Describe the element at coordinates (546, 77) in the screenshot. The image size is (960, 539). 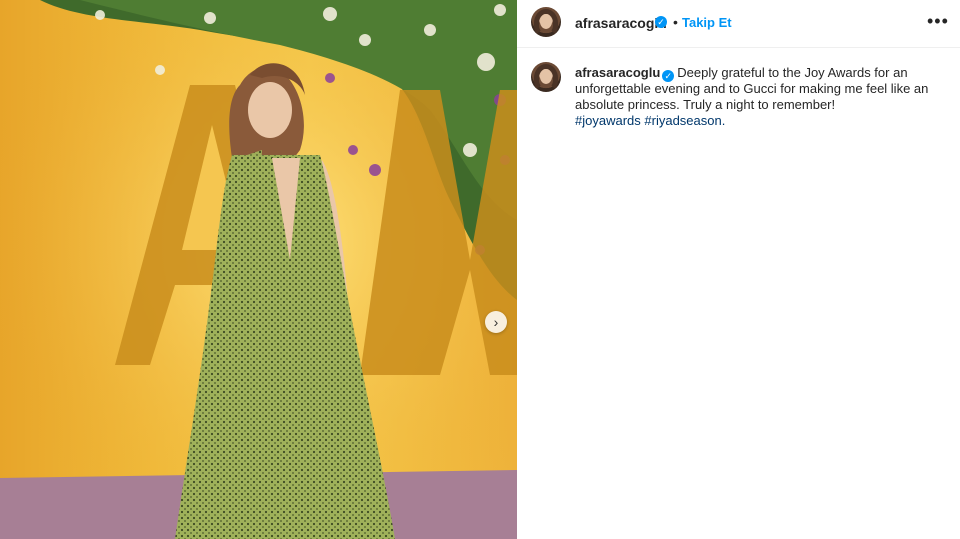
I see `caption-avatar` at that location.